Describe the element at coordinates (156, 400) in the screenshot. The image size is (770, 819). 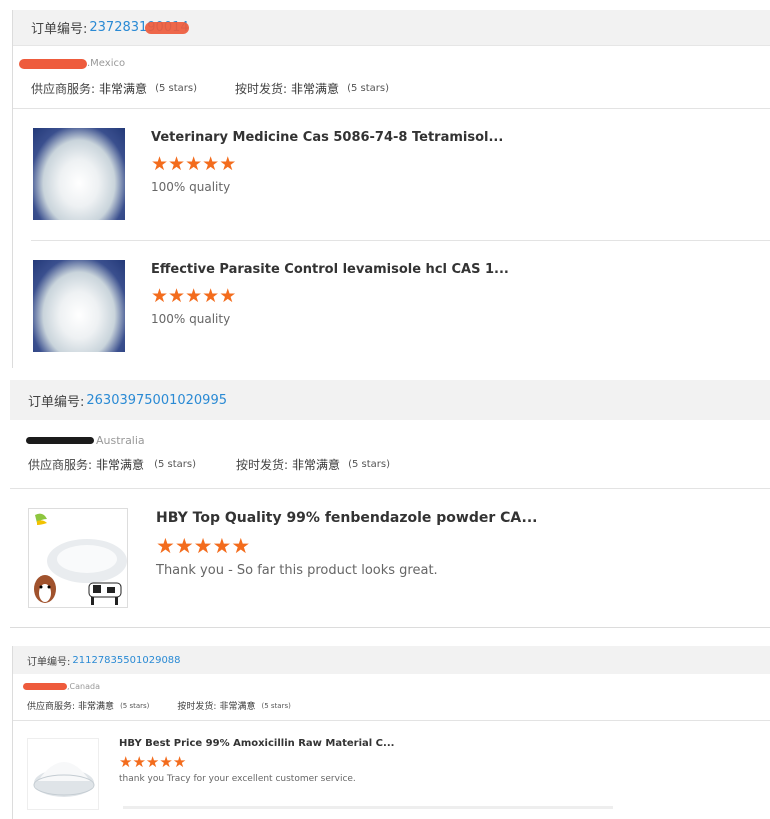
I see `order-number-link: 26303975001020995` at that location.